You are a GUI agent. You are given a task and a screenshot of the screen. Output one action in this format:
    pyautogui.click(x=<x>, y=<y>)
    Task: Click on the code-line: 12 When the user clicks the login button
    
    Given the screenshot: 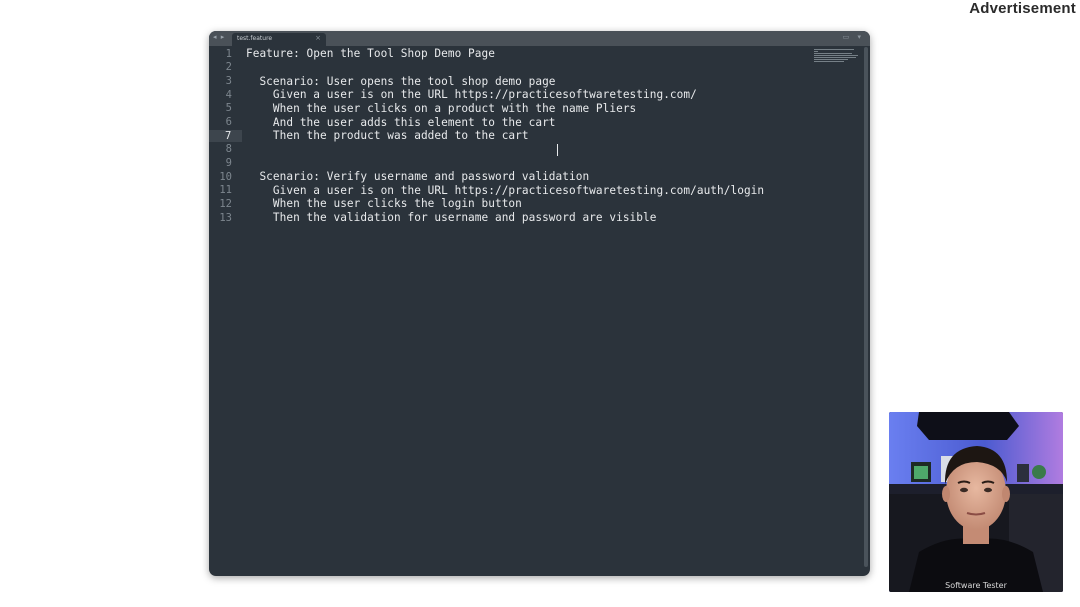 What is the action you would take?
    pyautogui.click(x=534, y=204)
    